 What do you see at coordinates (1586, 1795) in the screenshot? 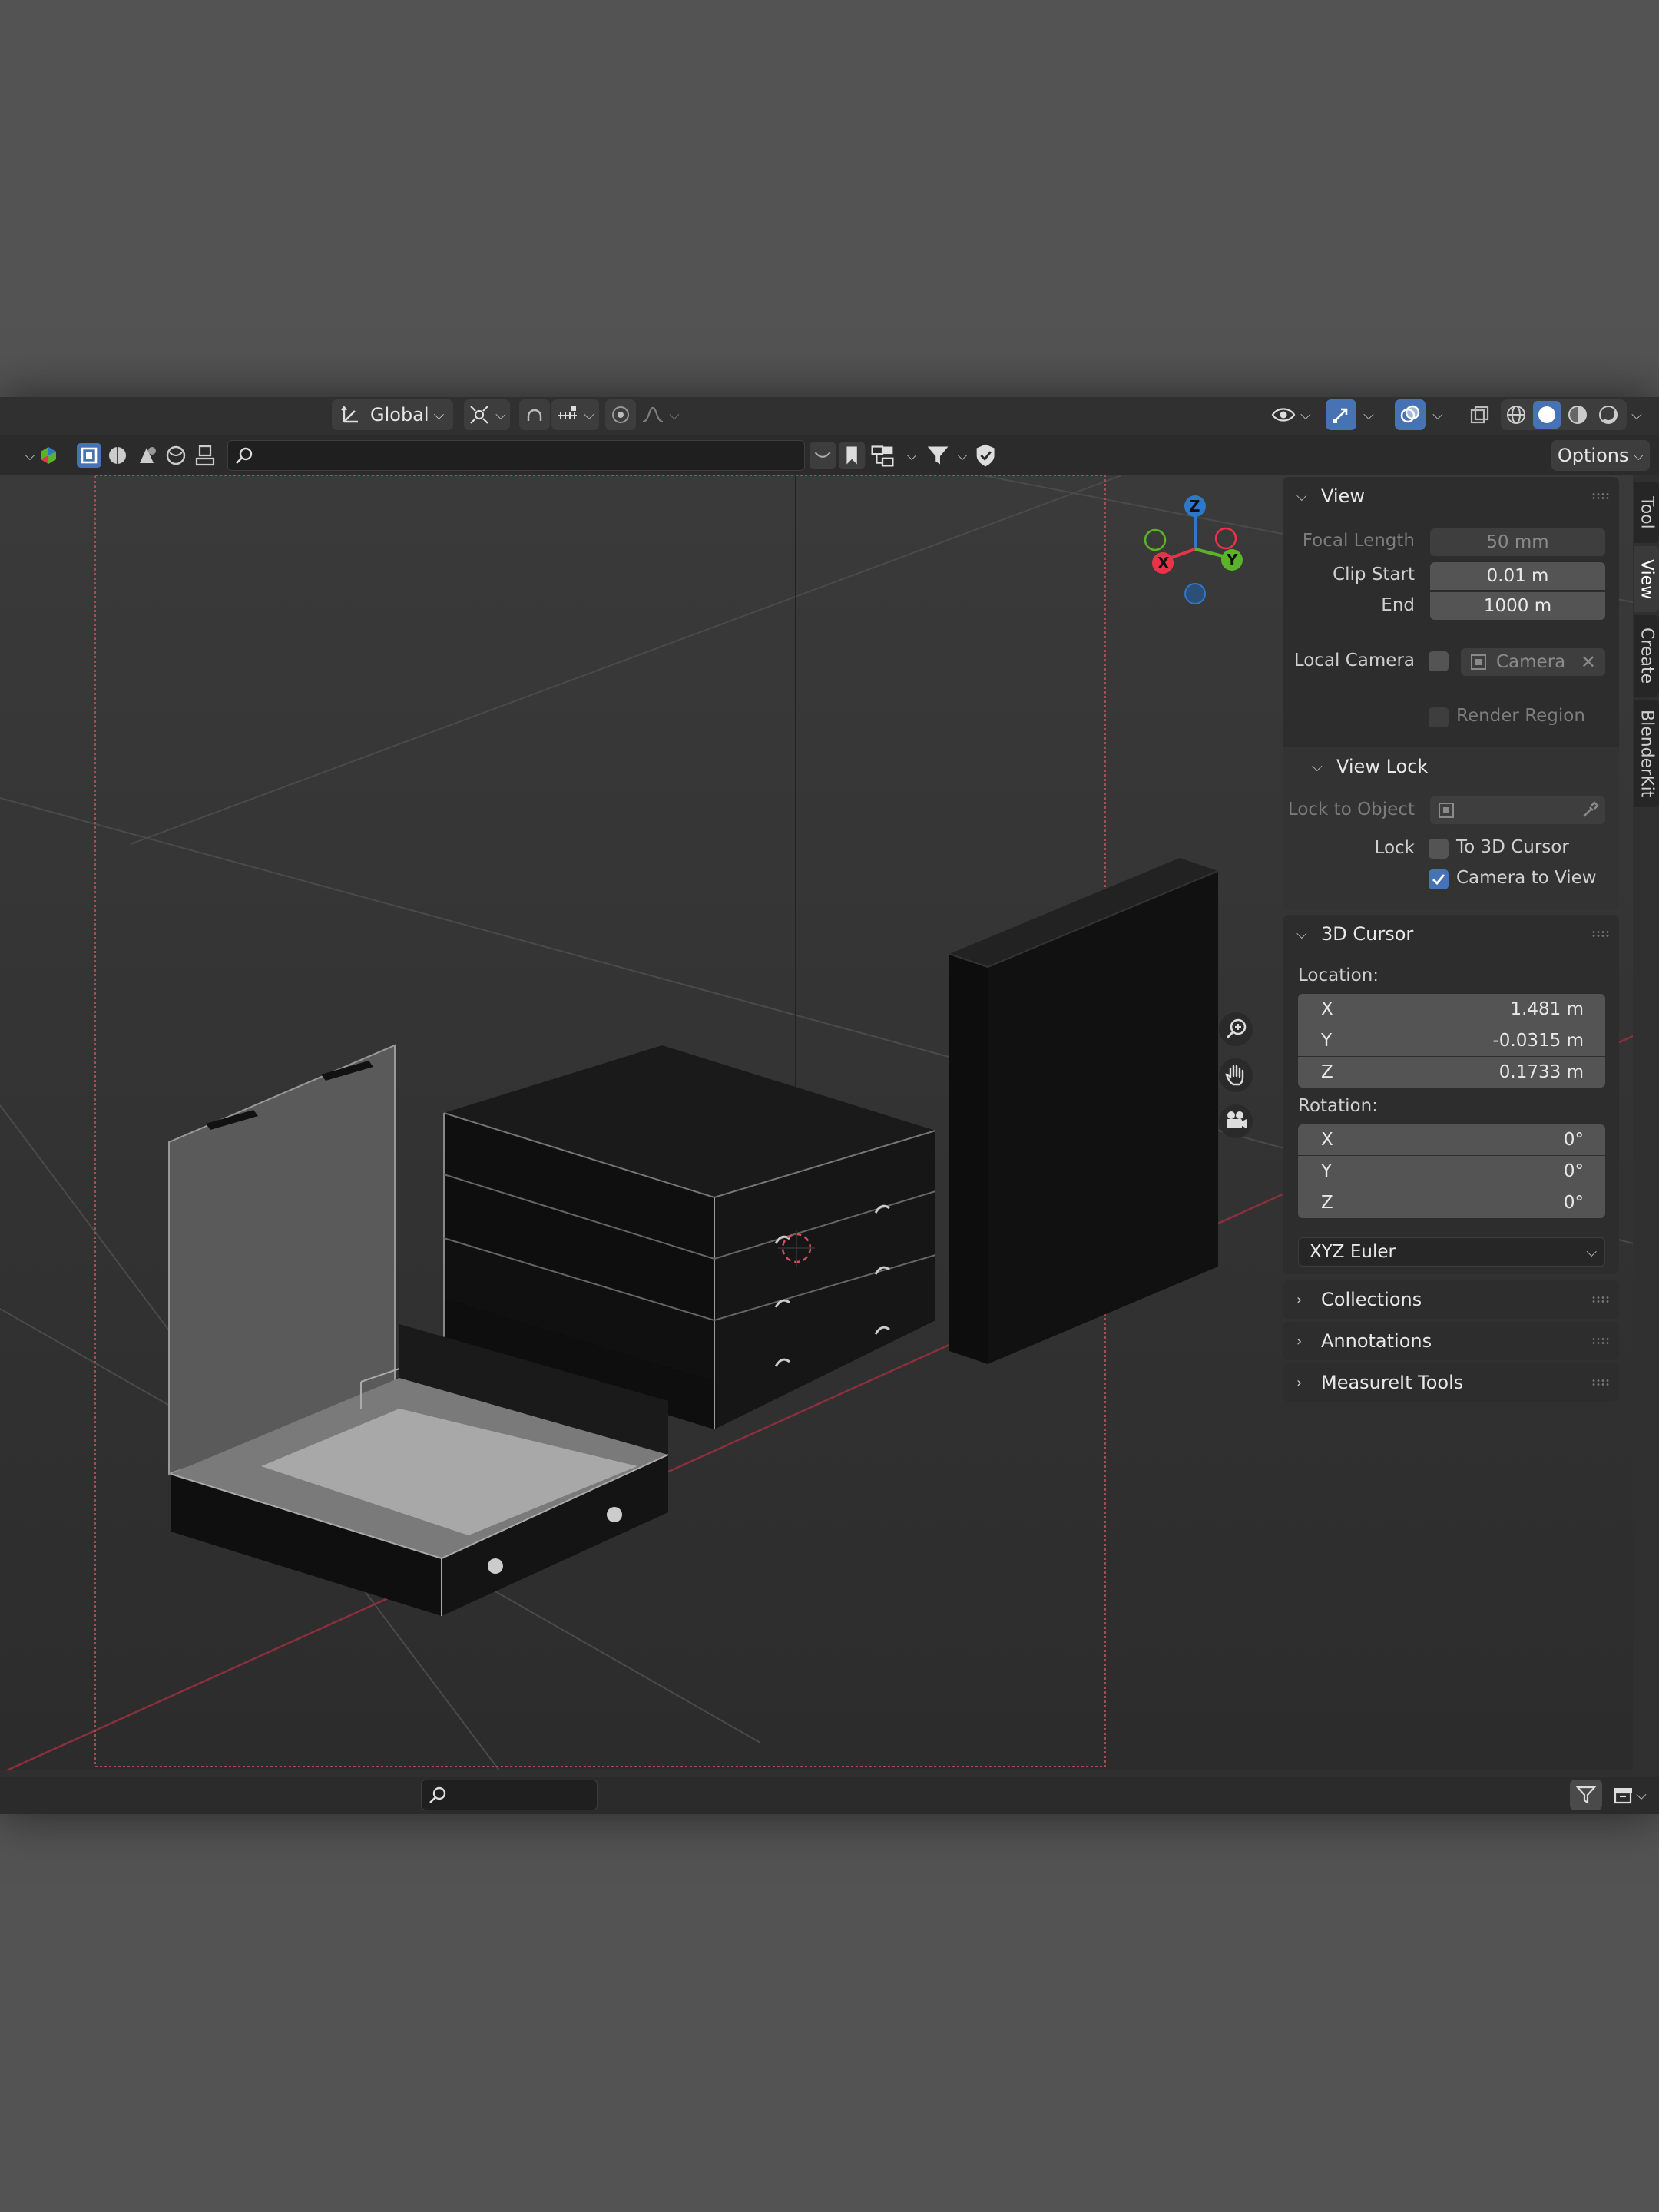
I see `filter-button` at bounding box center [1586, 1795].